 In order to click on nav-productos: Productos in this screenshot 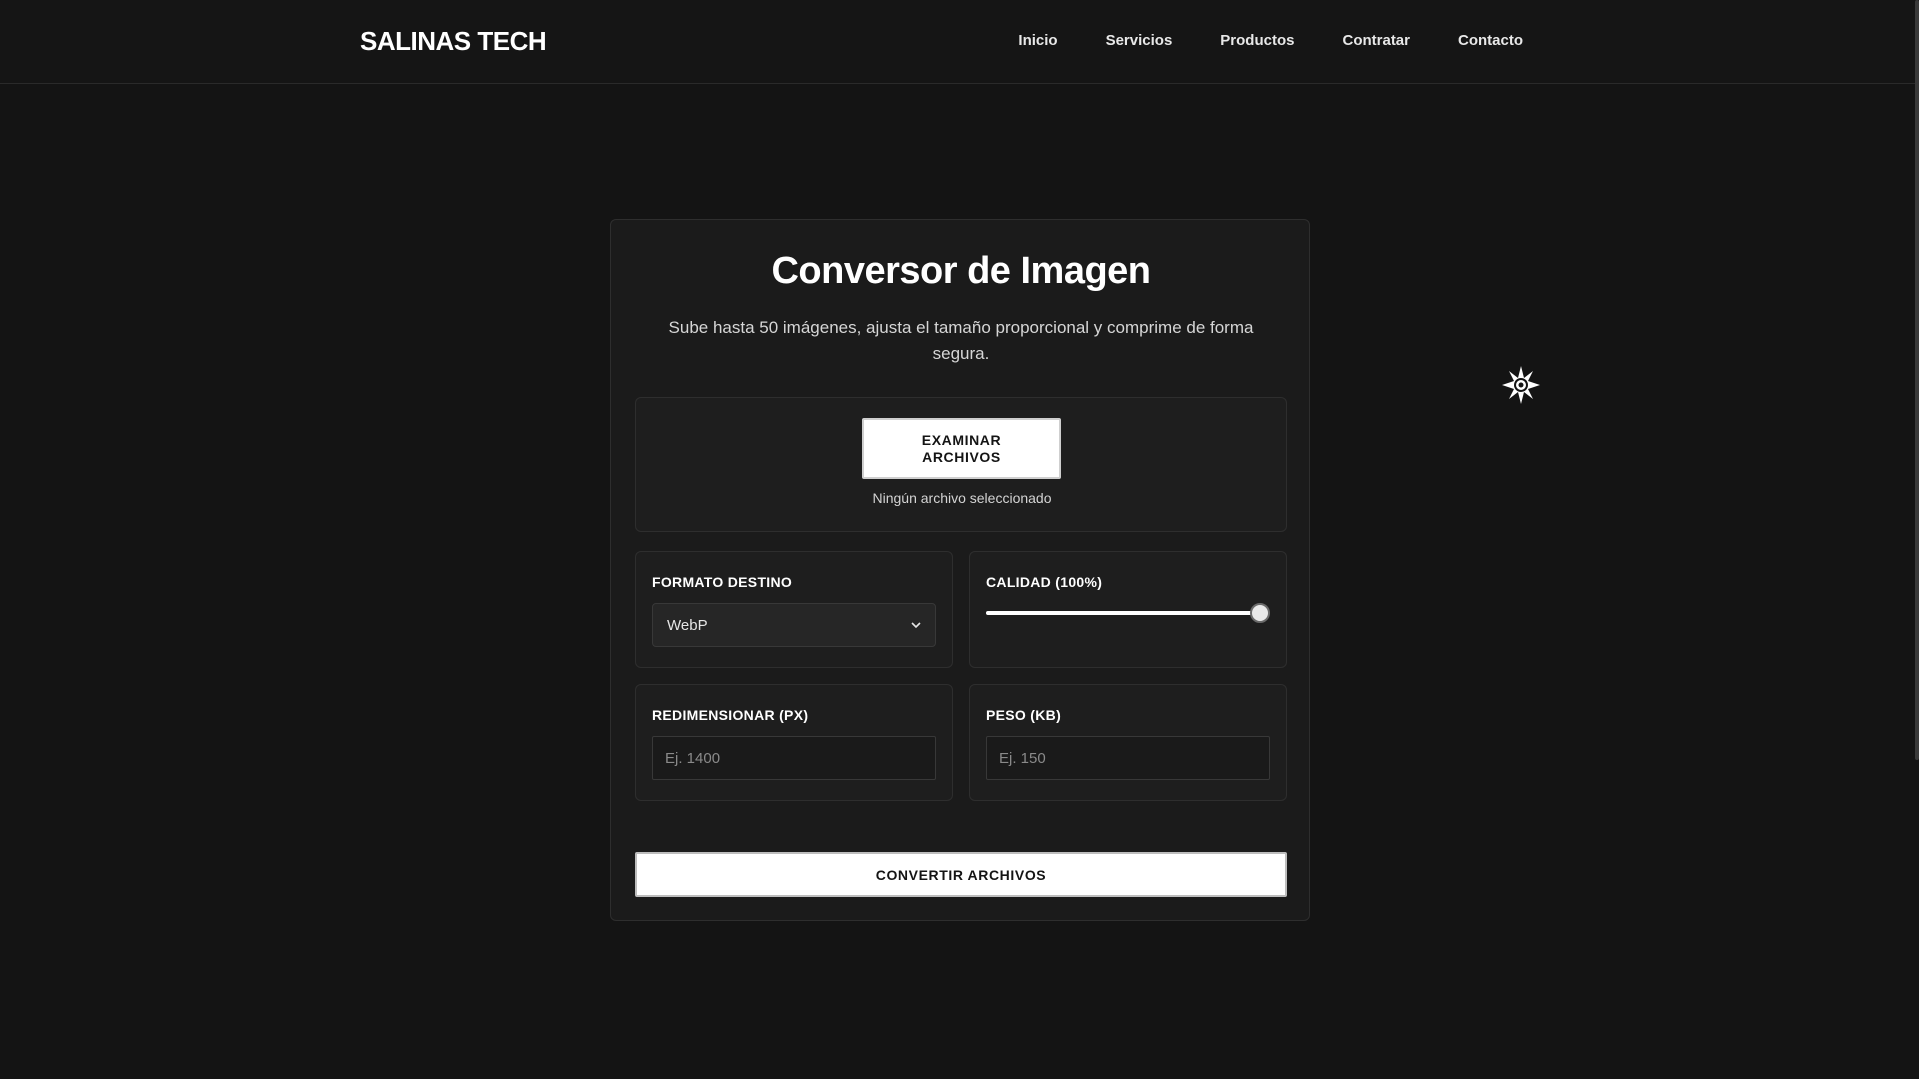, I will do `click(1257, 40)`.